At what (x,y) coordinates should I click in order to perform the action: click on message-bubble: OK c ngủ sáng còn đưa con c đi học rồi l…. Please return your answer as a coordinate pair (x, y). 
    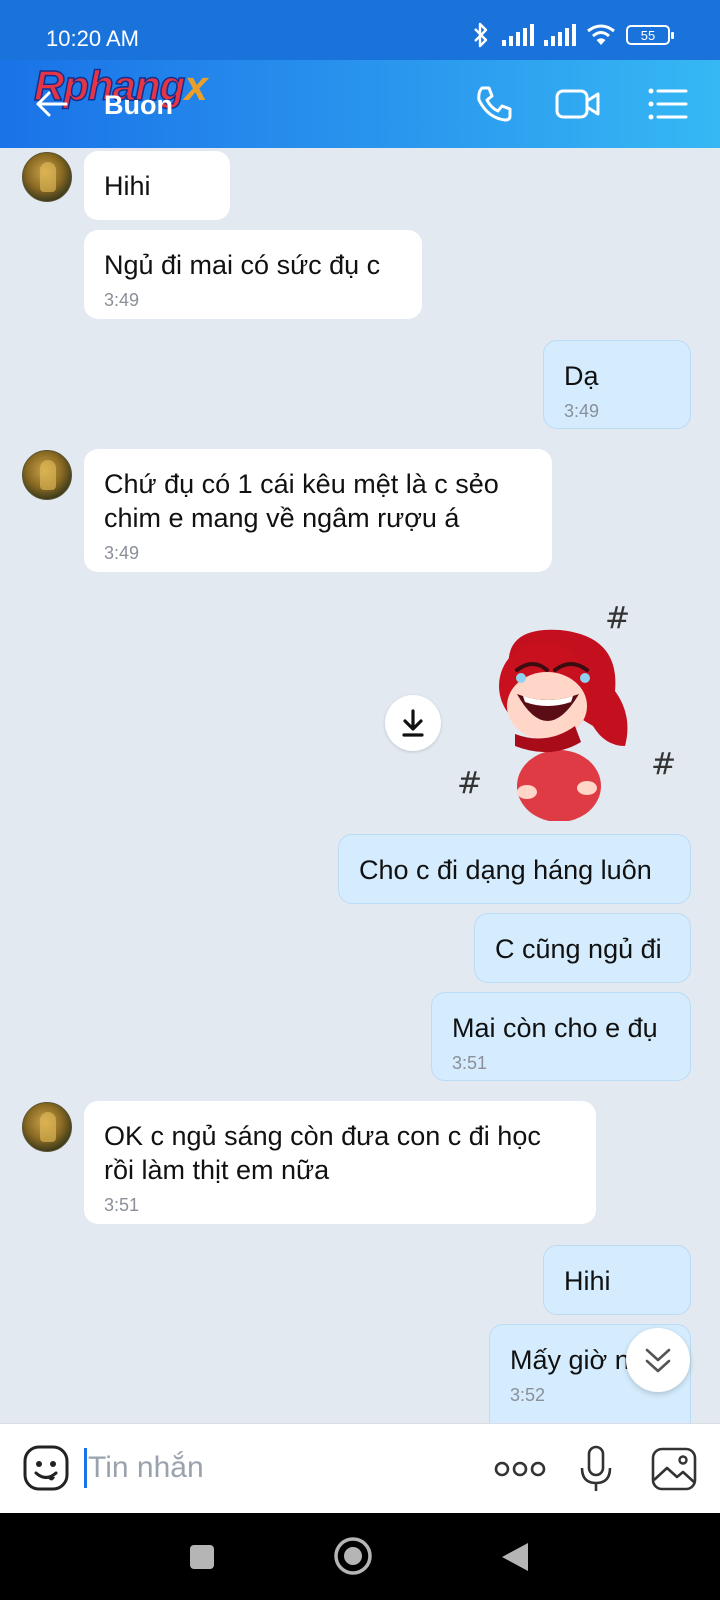
    Looking at the image, I should click on (340, 1162).